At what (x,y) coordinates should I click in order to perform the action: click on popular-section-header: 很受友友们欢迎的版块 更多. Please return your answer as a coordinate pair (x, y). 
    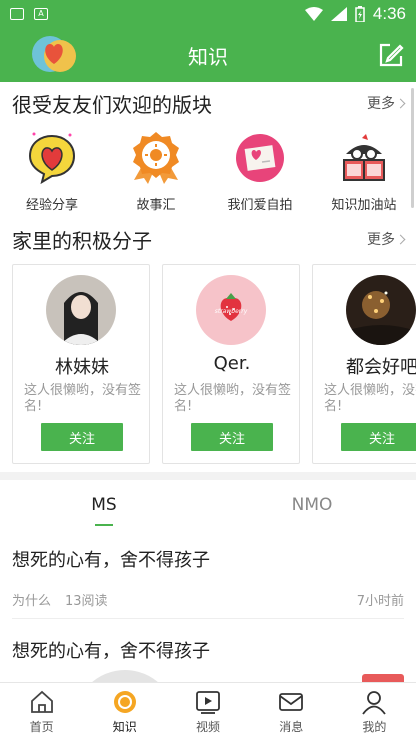
    Looking at the image, I should click on (208, 103).